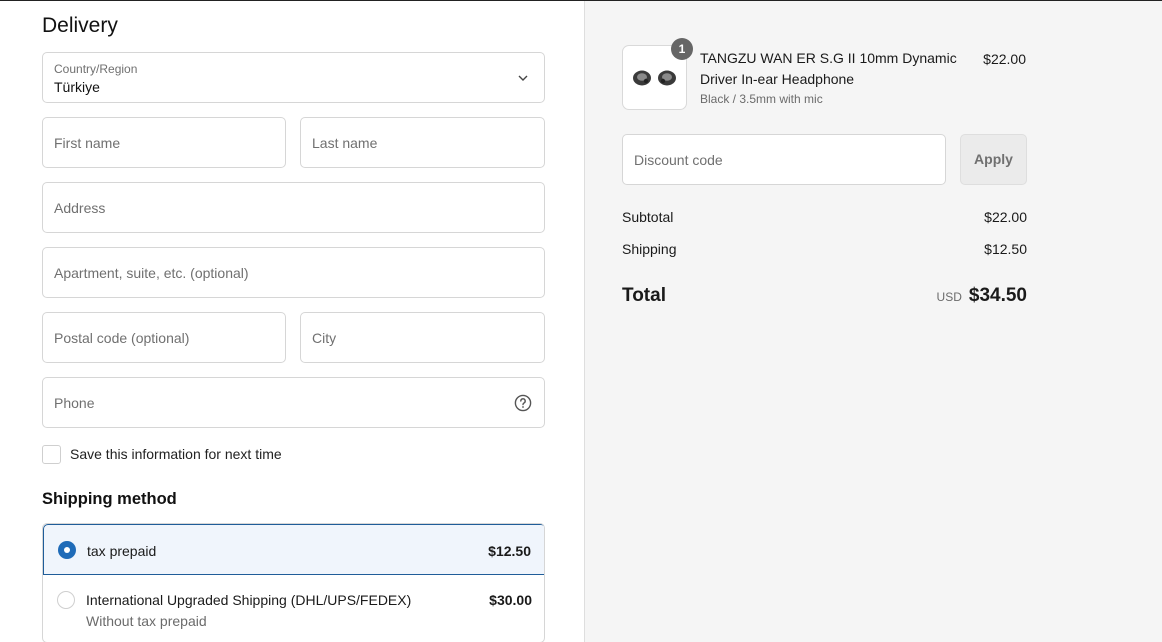 The height and width of the screenshot is (642, 1162). I want to click on total-row: Total USD $34.50, so click(824, 296).